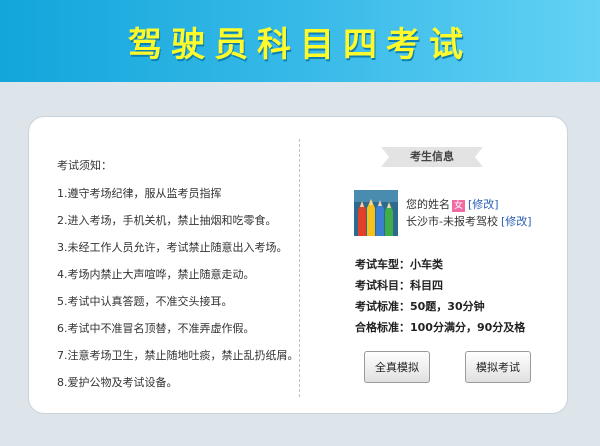 The width and height of the screenshot is (600, 446). What do you see at coordinates (399, 285) in the screenshot?
I see `exam-subject: 考试科目：科目四` at bounding box center [399, 285].